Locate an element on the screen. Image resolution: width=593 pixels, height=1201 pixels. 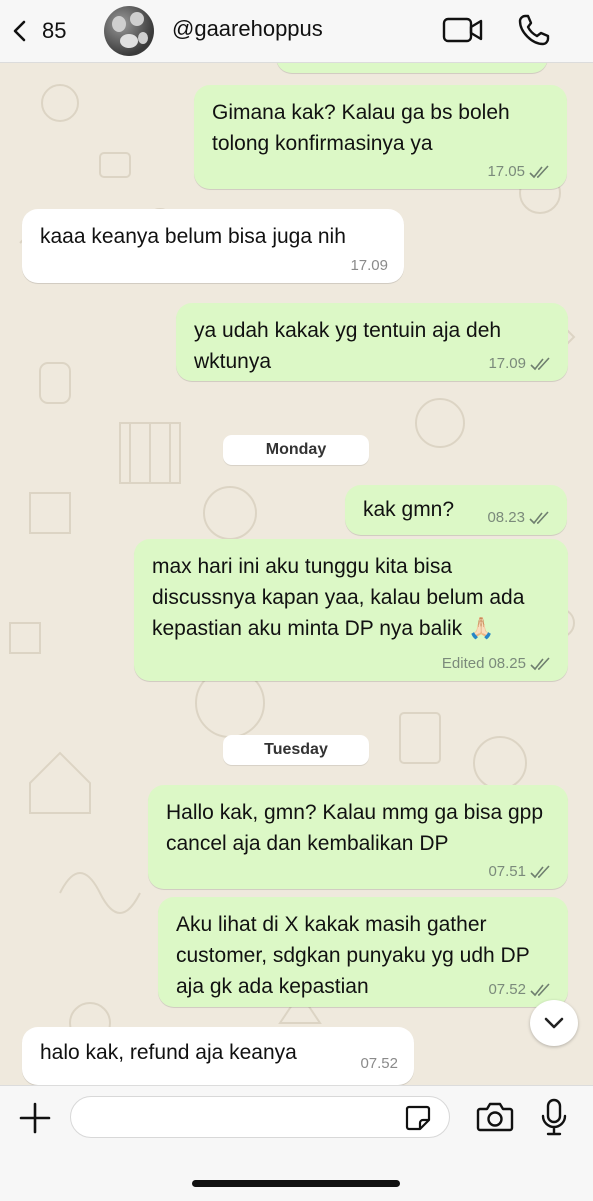
message-time: 07.51 is located at coordinates (507, 871).